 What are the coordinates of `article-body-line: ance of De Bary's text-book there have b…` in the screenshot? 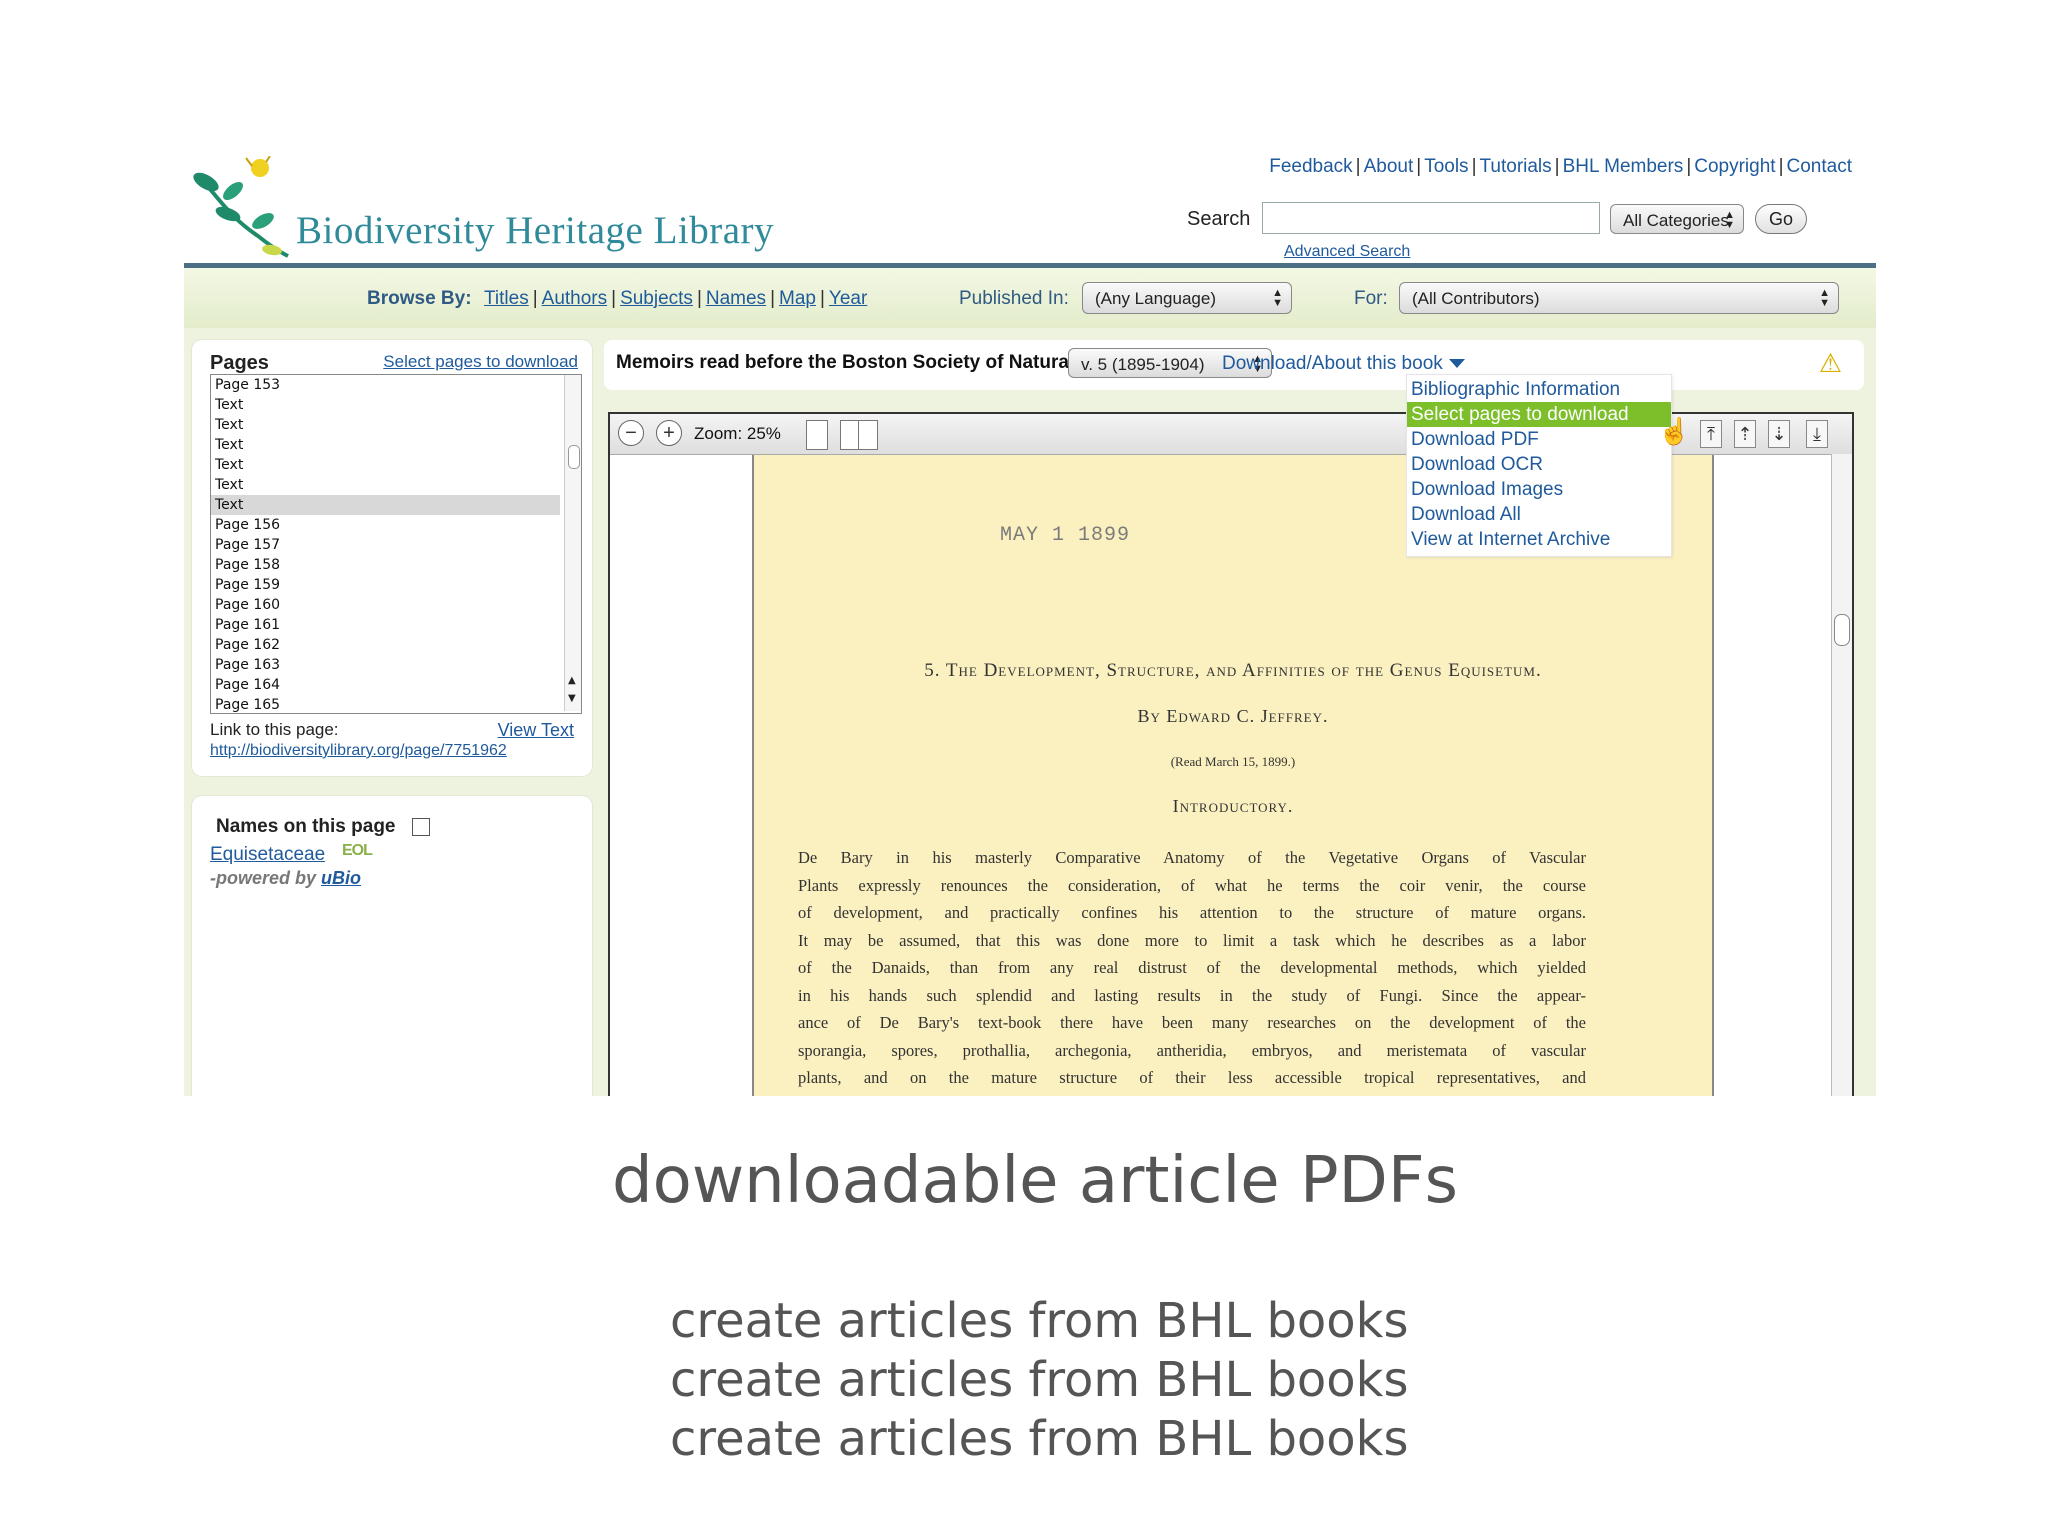 It's located at (1192, 1022).